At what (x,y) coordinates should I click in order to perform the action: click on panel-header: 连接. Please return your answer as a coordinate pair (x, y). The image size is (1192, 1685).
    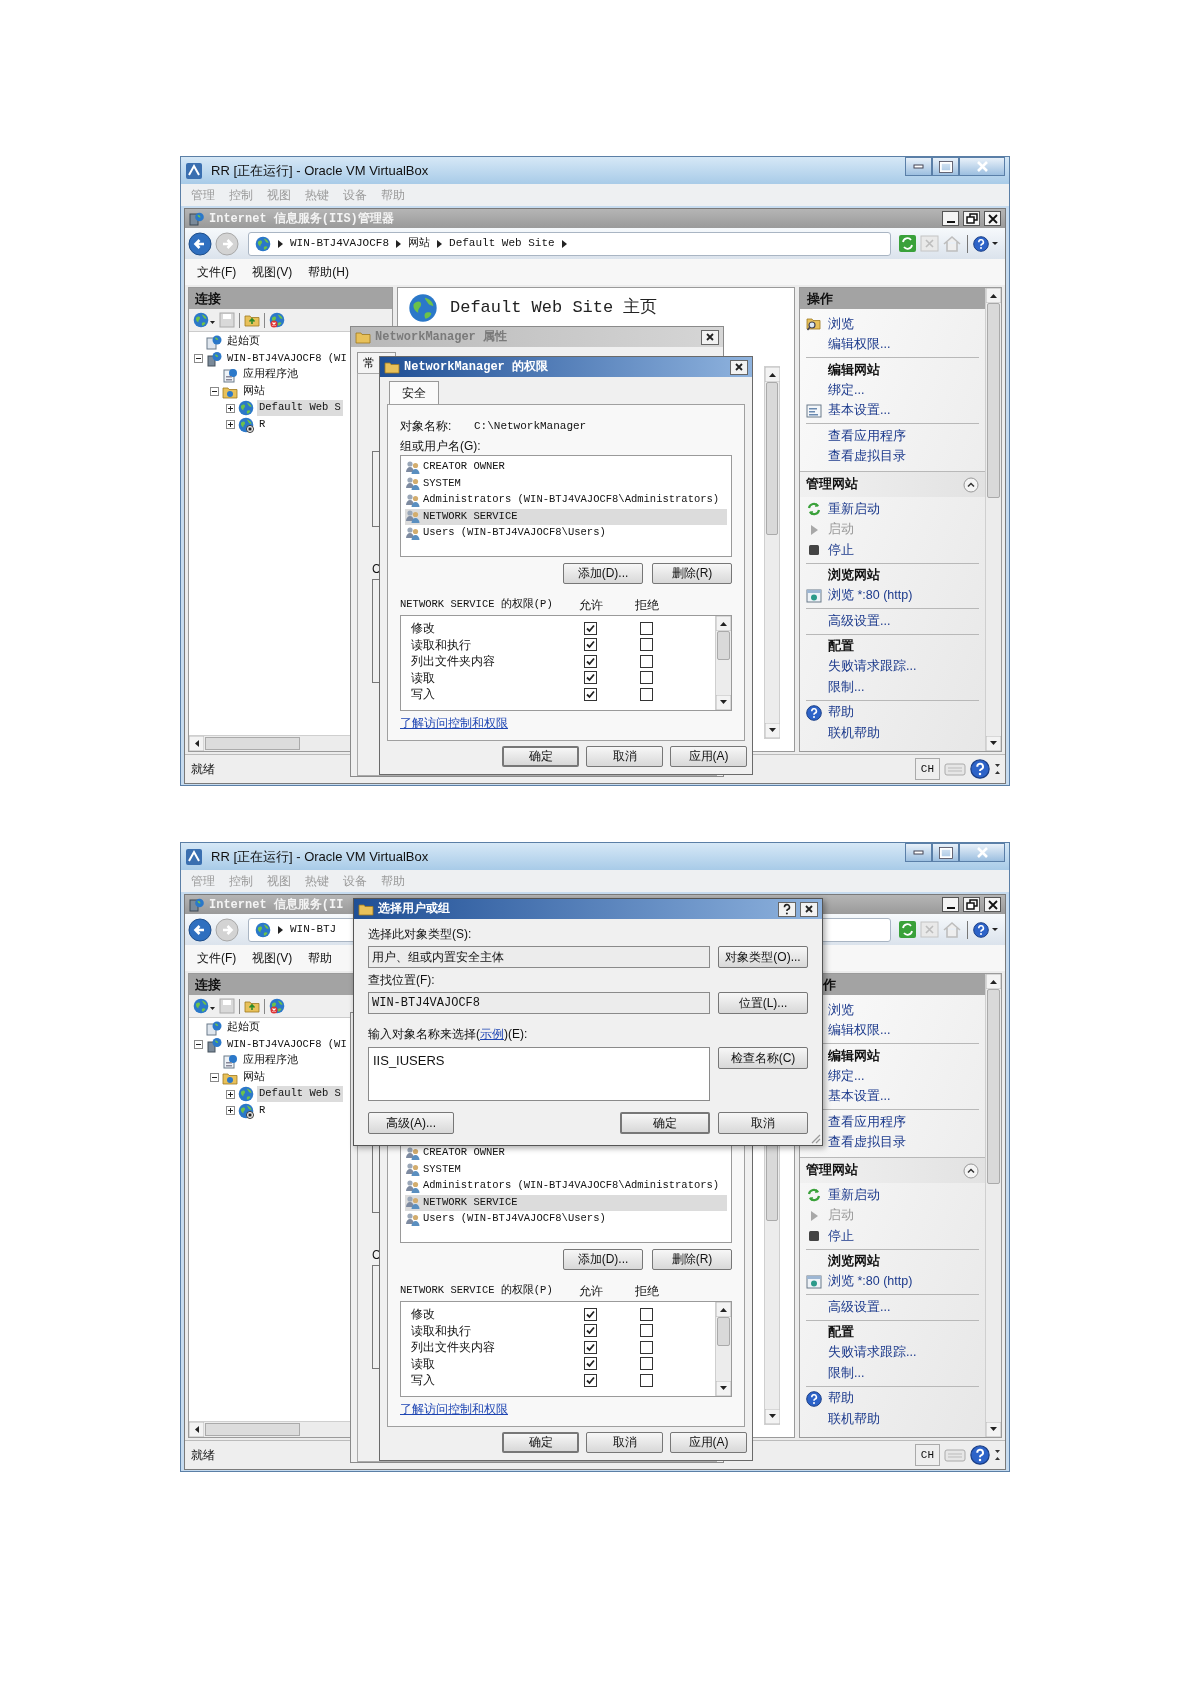
    Looking at the image, I should click on (290, 298).